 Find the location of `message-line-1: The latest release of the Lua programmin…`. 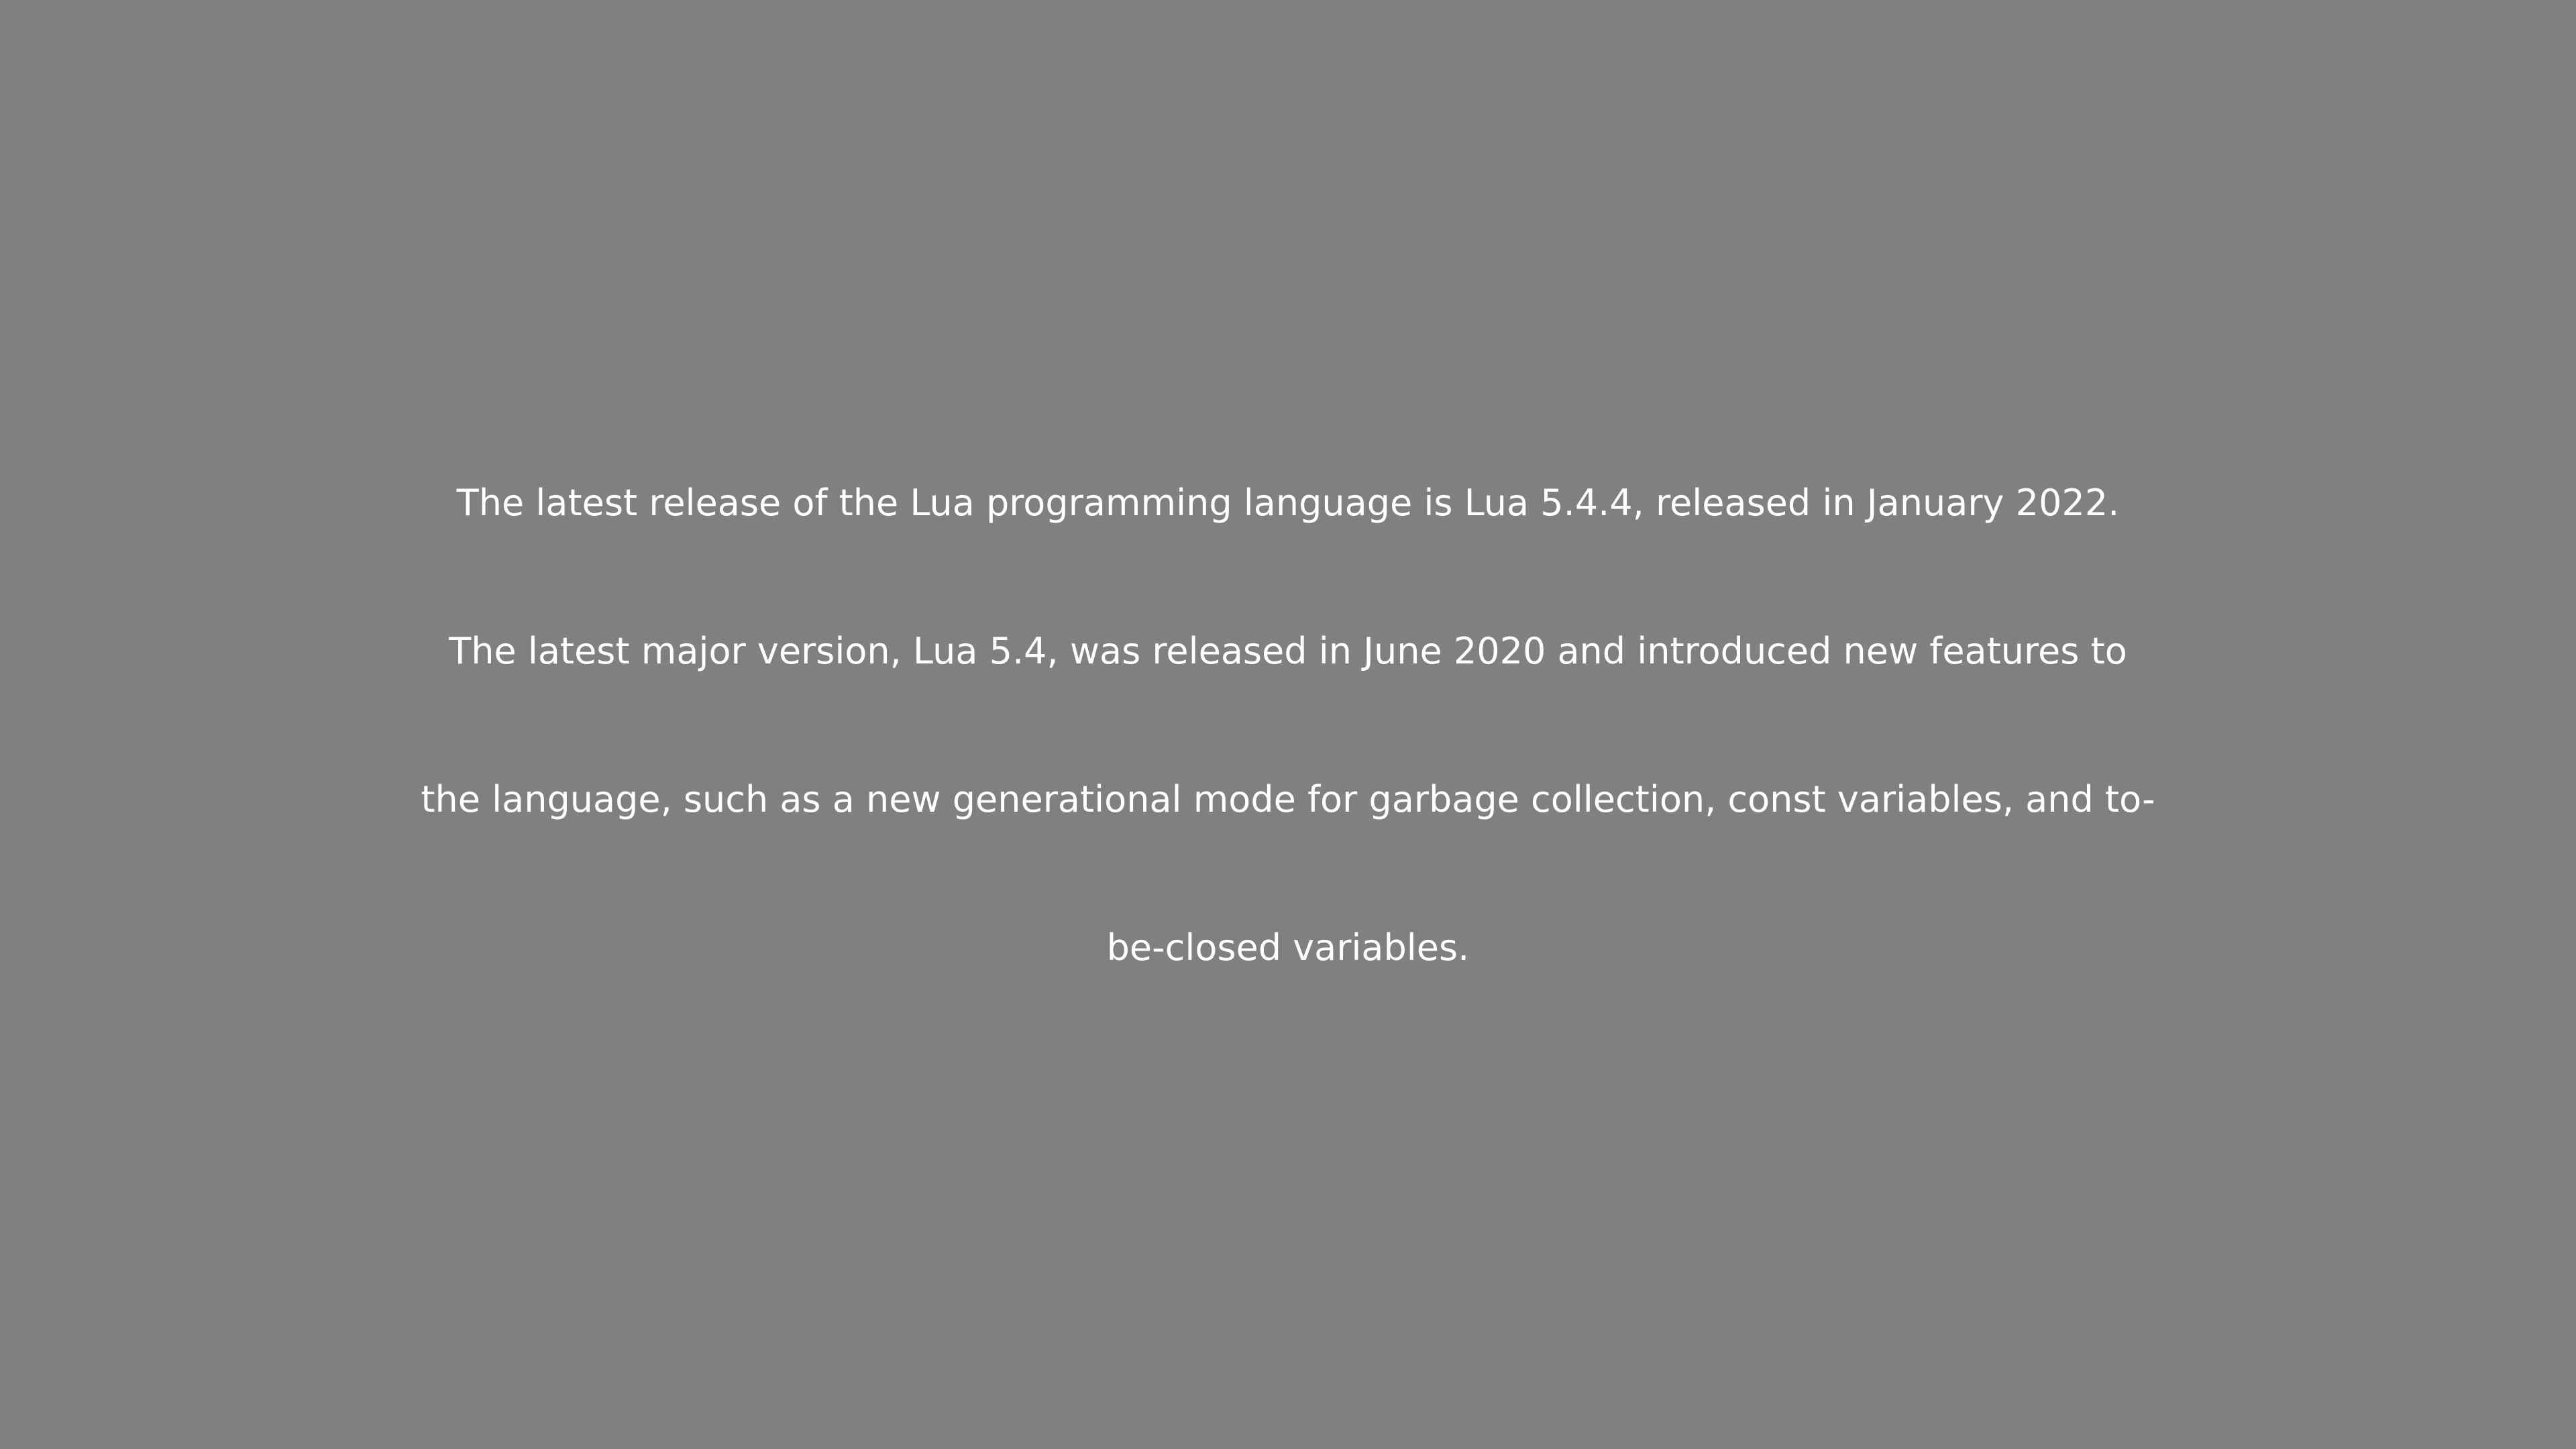

message-line-1: The latest release of the Lua programmin… is located at coordinates (1288, 503).